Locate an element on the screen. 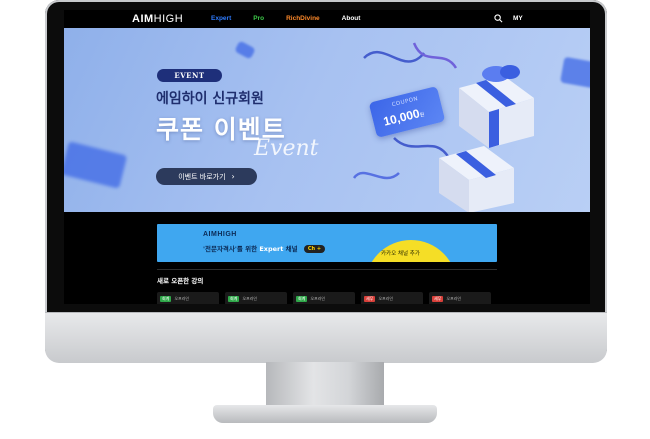 This screenshot has width=650, height=439. add-kakao-channel-button: 카카오 채널 추가 is located at coordinates (400, 253).